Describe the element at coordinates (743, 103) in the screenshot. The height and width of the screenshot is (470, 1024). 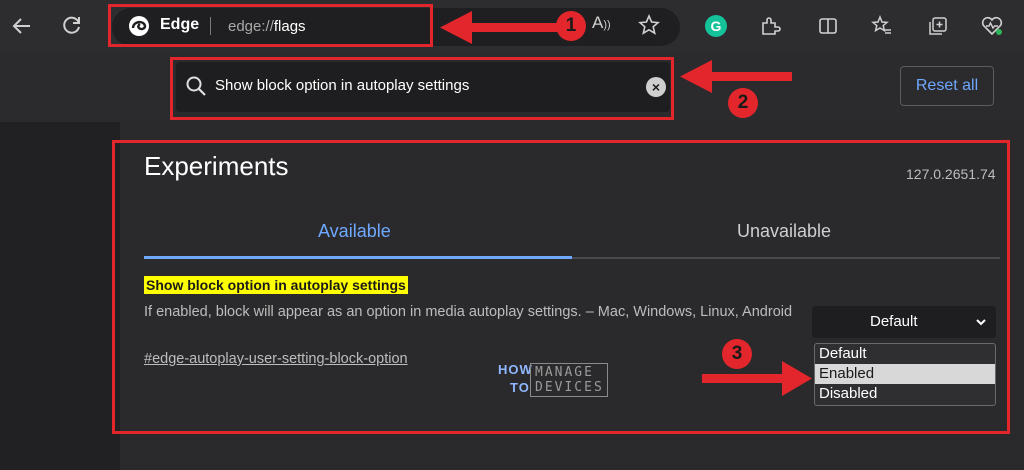
I see `annotation-badge-2: 2` at that location.